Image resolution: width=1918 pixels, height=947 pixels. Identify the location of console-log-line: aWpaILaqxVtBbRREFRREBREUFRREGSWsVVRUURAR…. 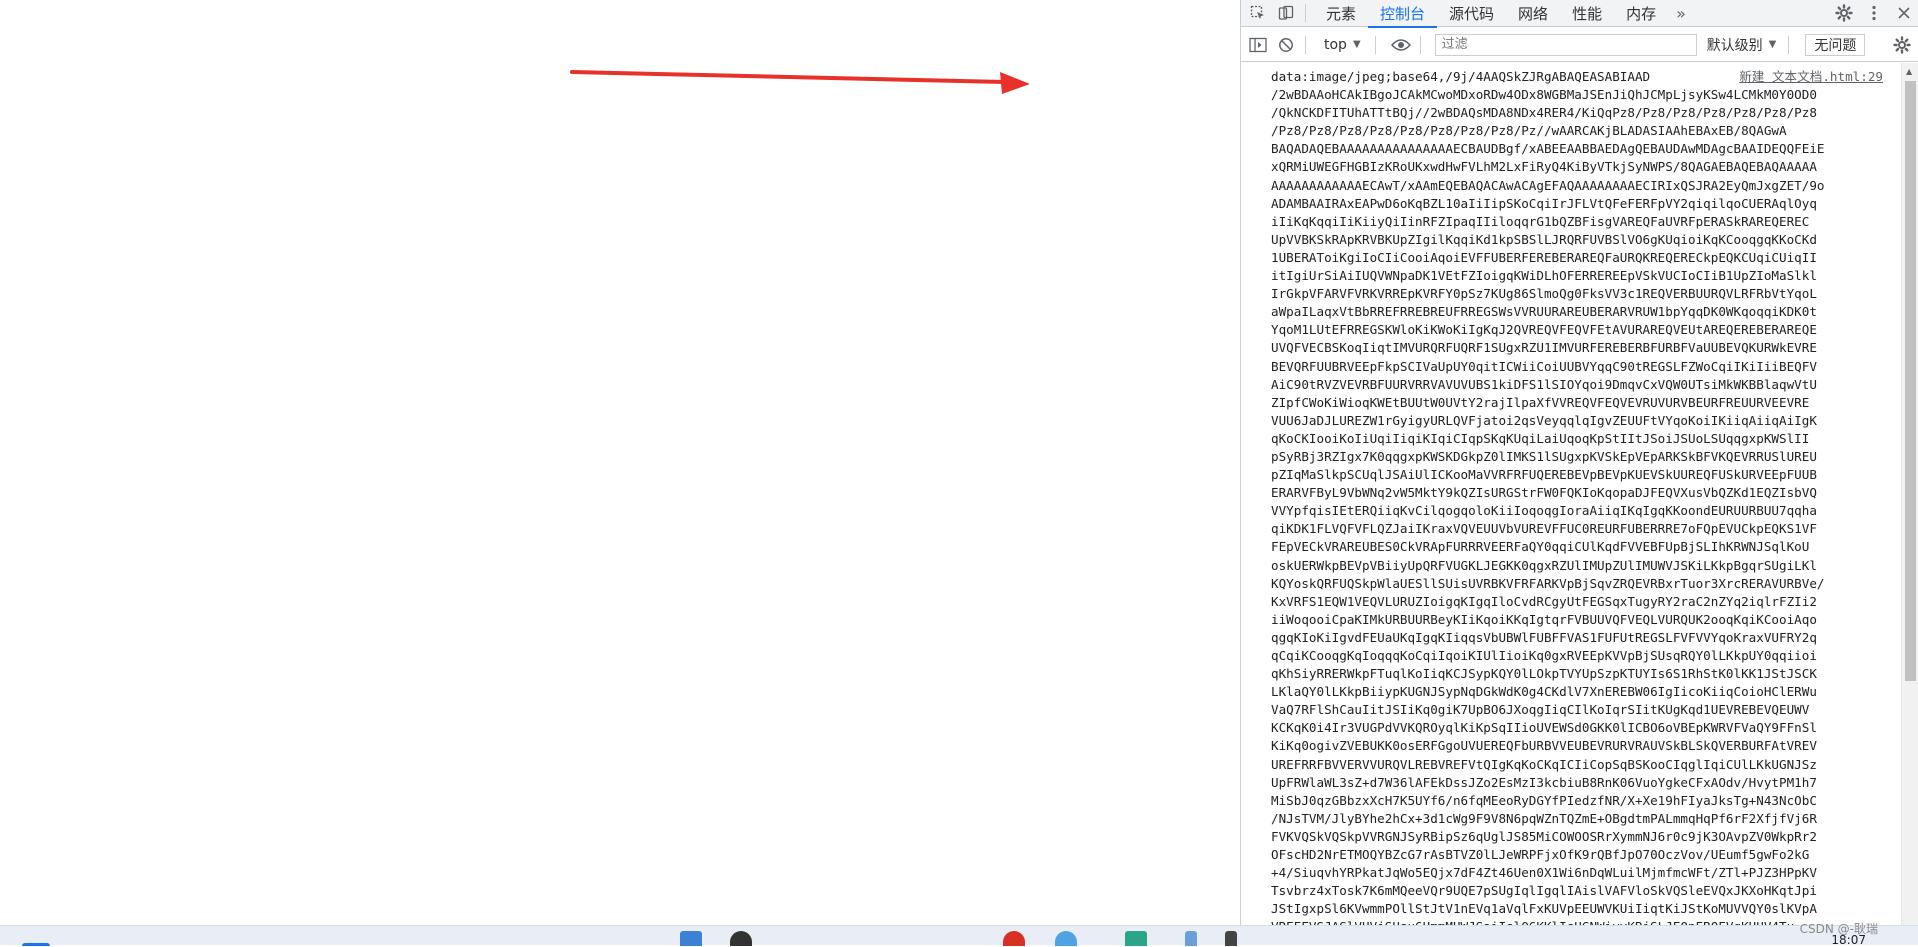
(1544, 312).